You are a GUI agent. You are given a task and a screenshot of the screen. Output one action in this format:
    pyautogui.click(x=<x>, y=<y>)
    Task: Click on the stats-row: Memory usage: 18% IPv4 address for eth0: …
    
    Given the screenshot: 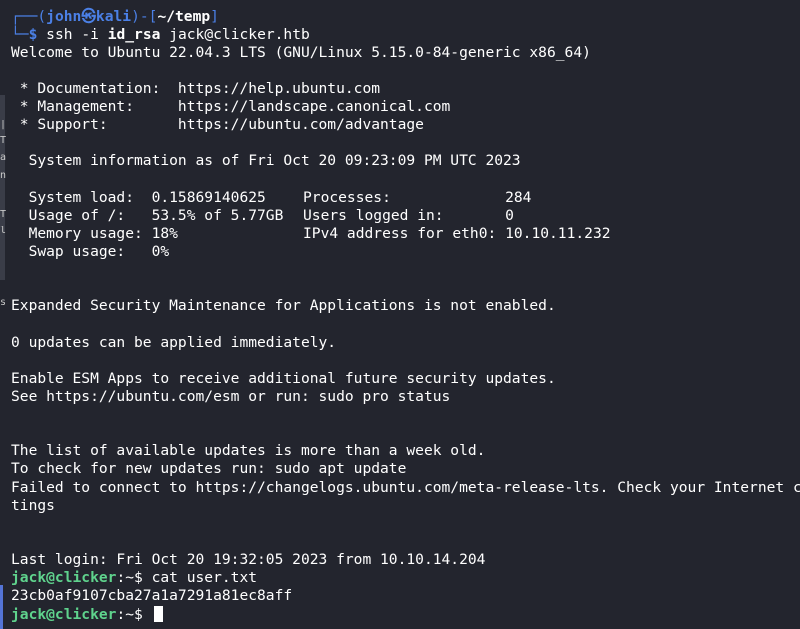 What is the action you would take?
    pyautogui.click(x=311, y=234)
    